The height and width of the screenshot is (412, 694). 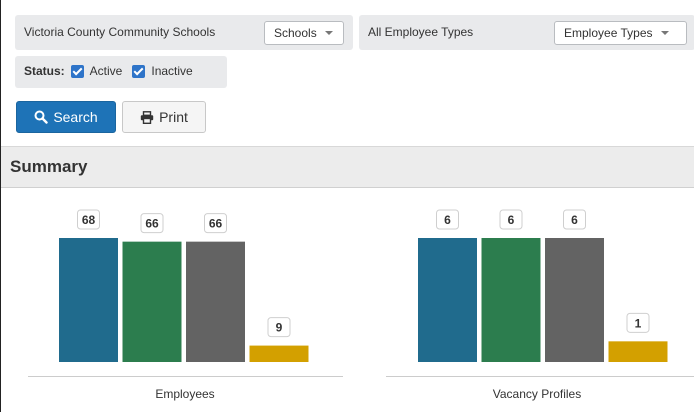 I want to click on value-label-1-1: 6, so click(x=511, y=220).